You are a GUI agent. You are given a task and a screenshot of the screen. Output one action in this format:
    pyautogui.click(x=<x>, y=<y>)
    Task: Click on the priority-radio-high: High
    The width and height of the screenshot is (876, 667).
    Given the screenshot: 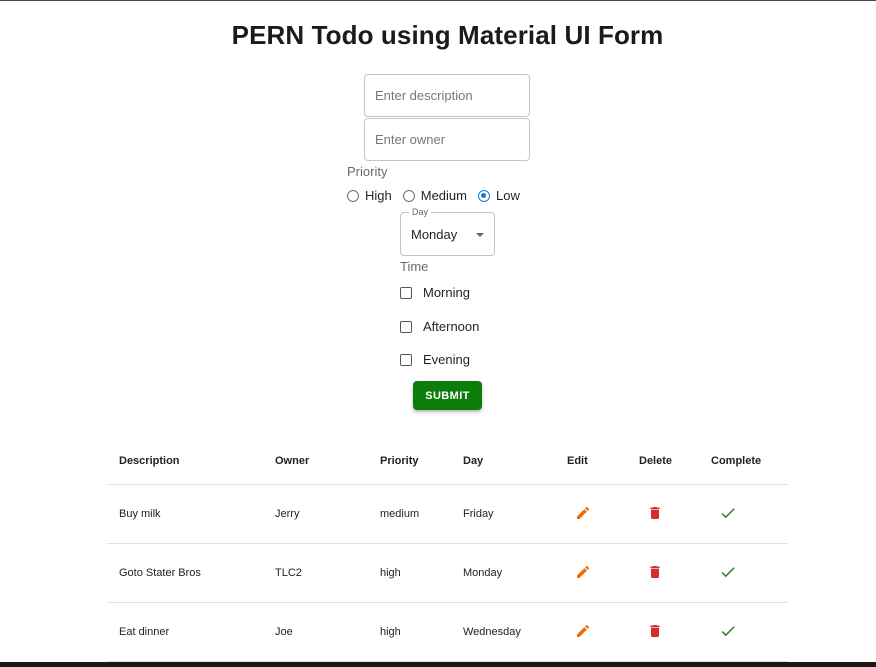 What is the action you would take?
    pyautogui.click(x=368, y=195)
    